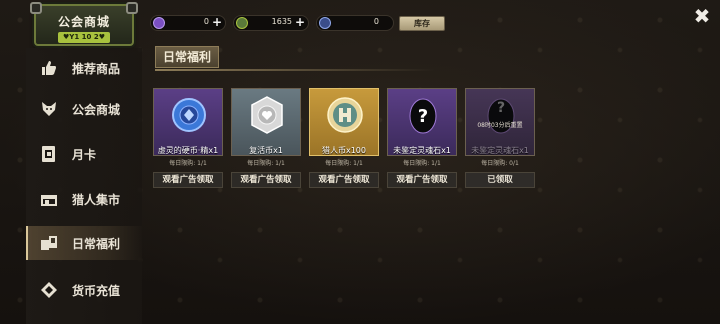 The image size is (720, 324). I want to click on card-face: 虚灵的硬币·精x1, so click(188, 122).